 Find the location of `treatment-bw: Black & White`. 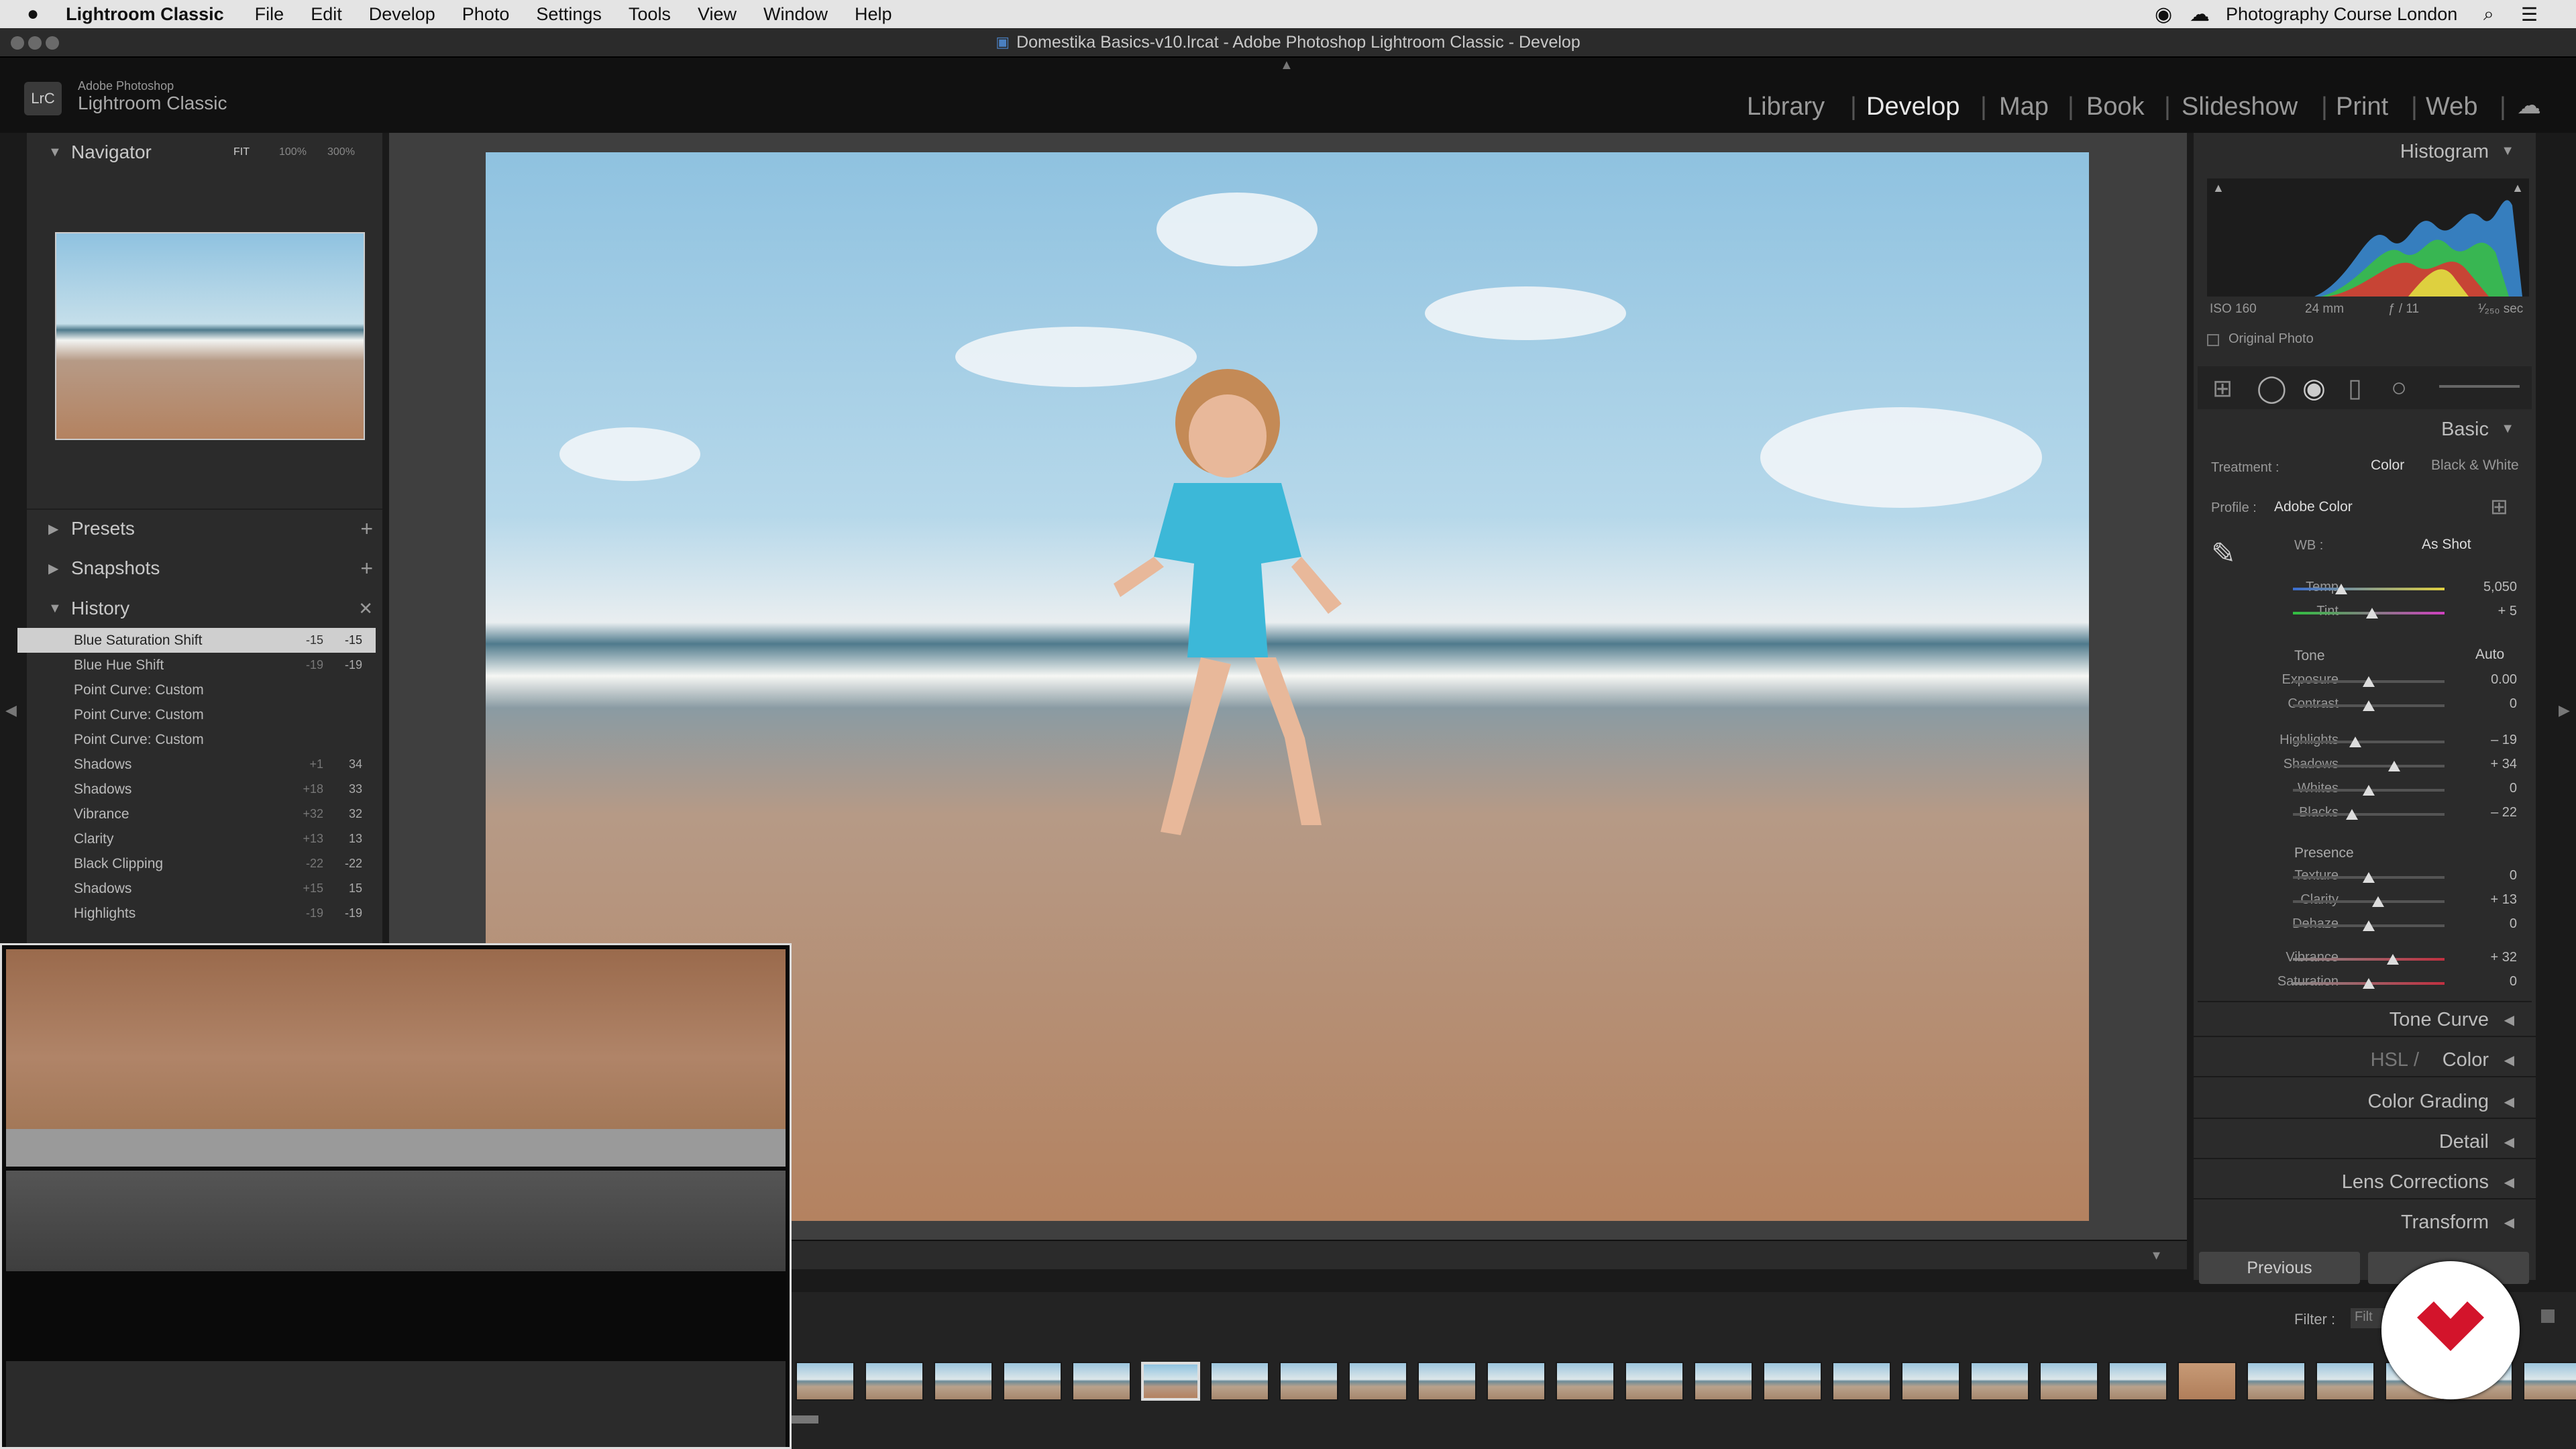

treatment-bw: Black & White is located at coordinates (2475, 466).